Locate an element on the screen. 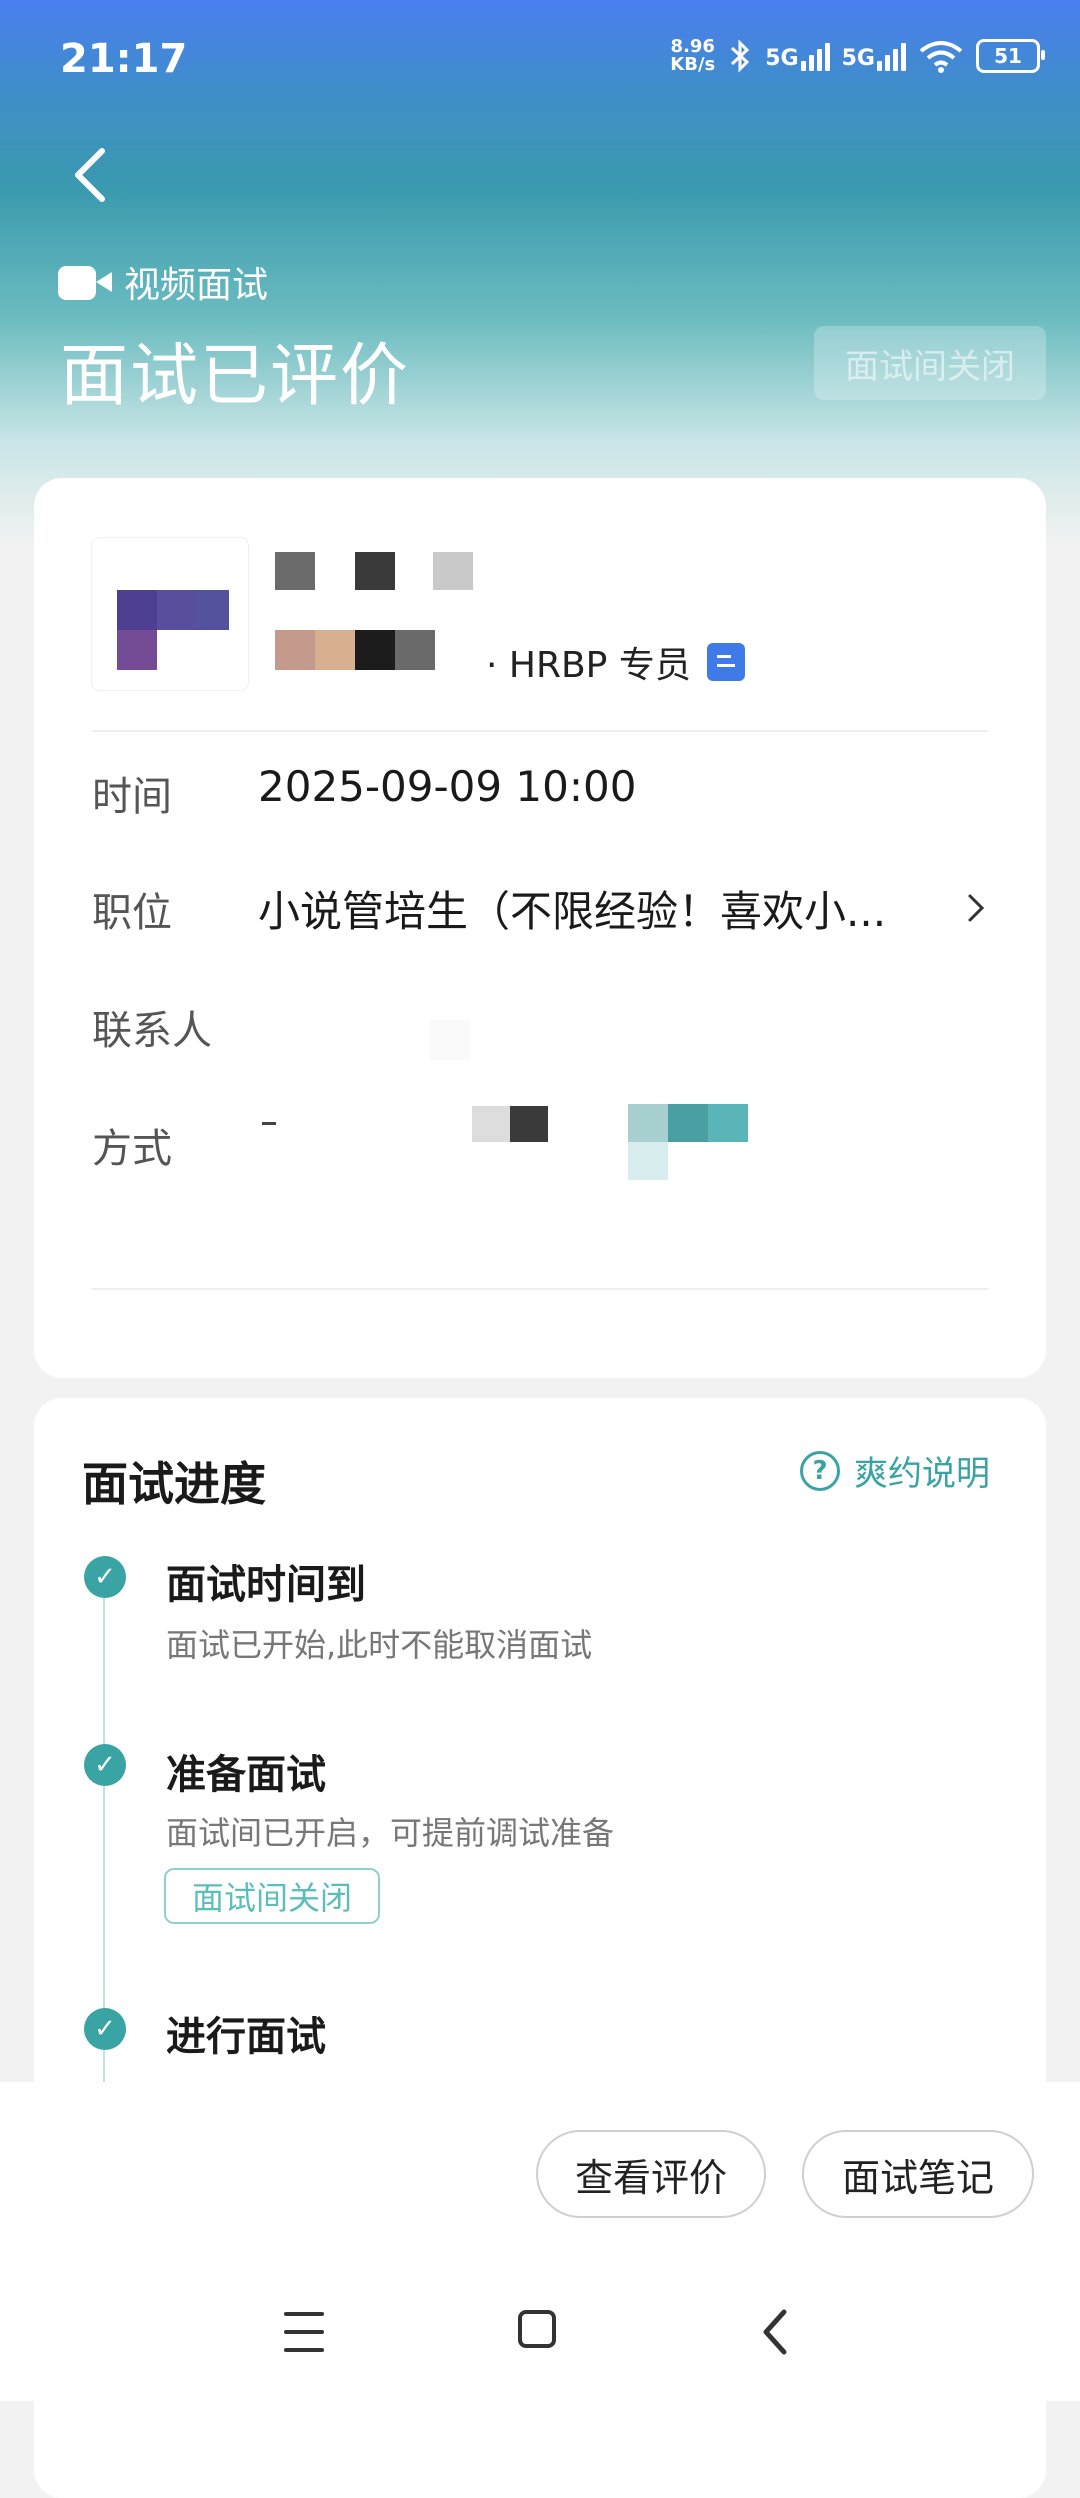 The width and height of the screenshot is (1080, 2498). video-camera-icon is located at coordinates (85, 282).